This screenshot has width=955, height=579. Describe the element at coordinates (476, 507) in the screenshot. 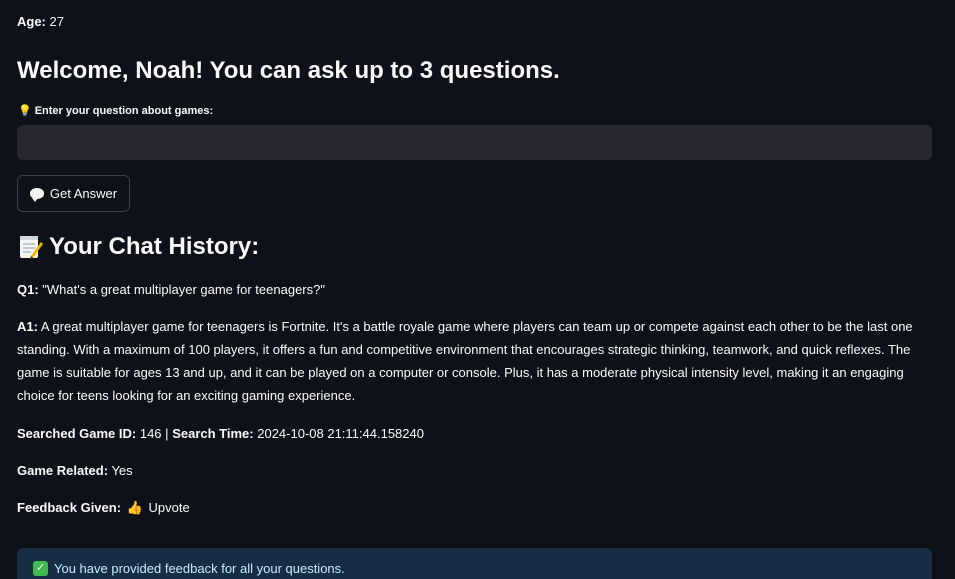

I see `feedback-row: Feedback Given: 👍 Upvote` at that location.